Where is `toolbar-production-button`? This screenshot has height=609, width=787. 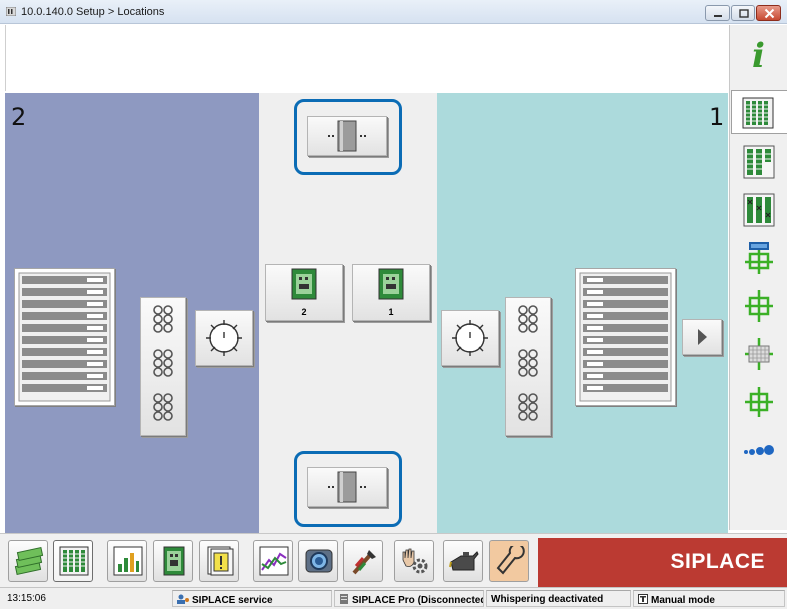
toolbar-production-button is located at coordinates (28, 561).